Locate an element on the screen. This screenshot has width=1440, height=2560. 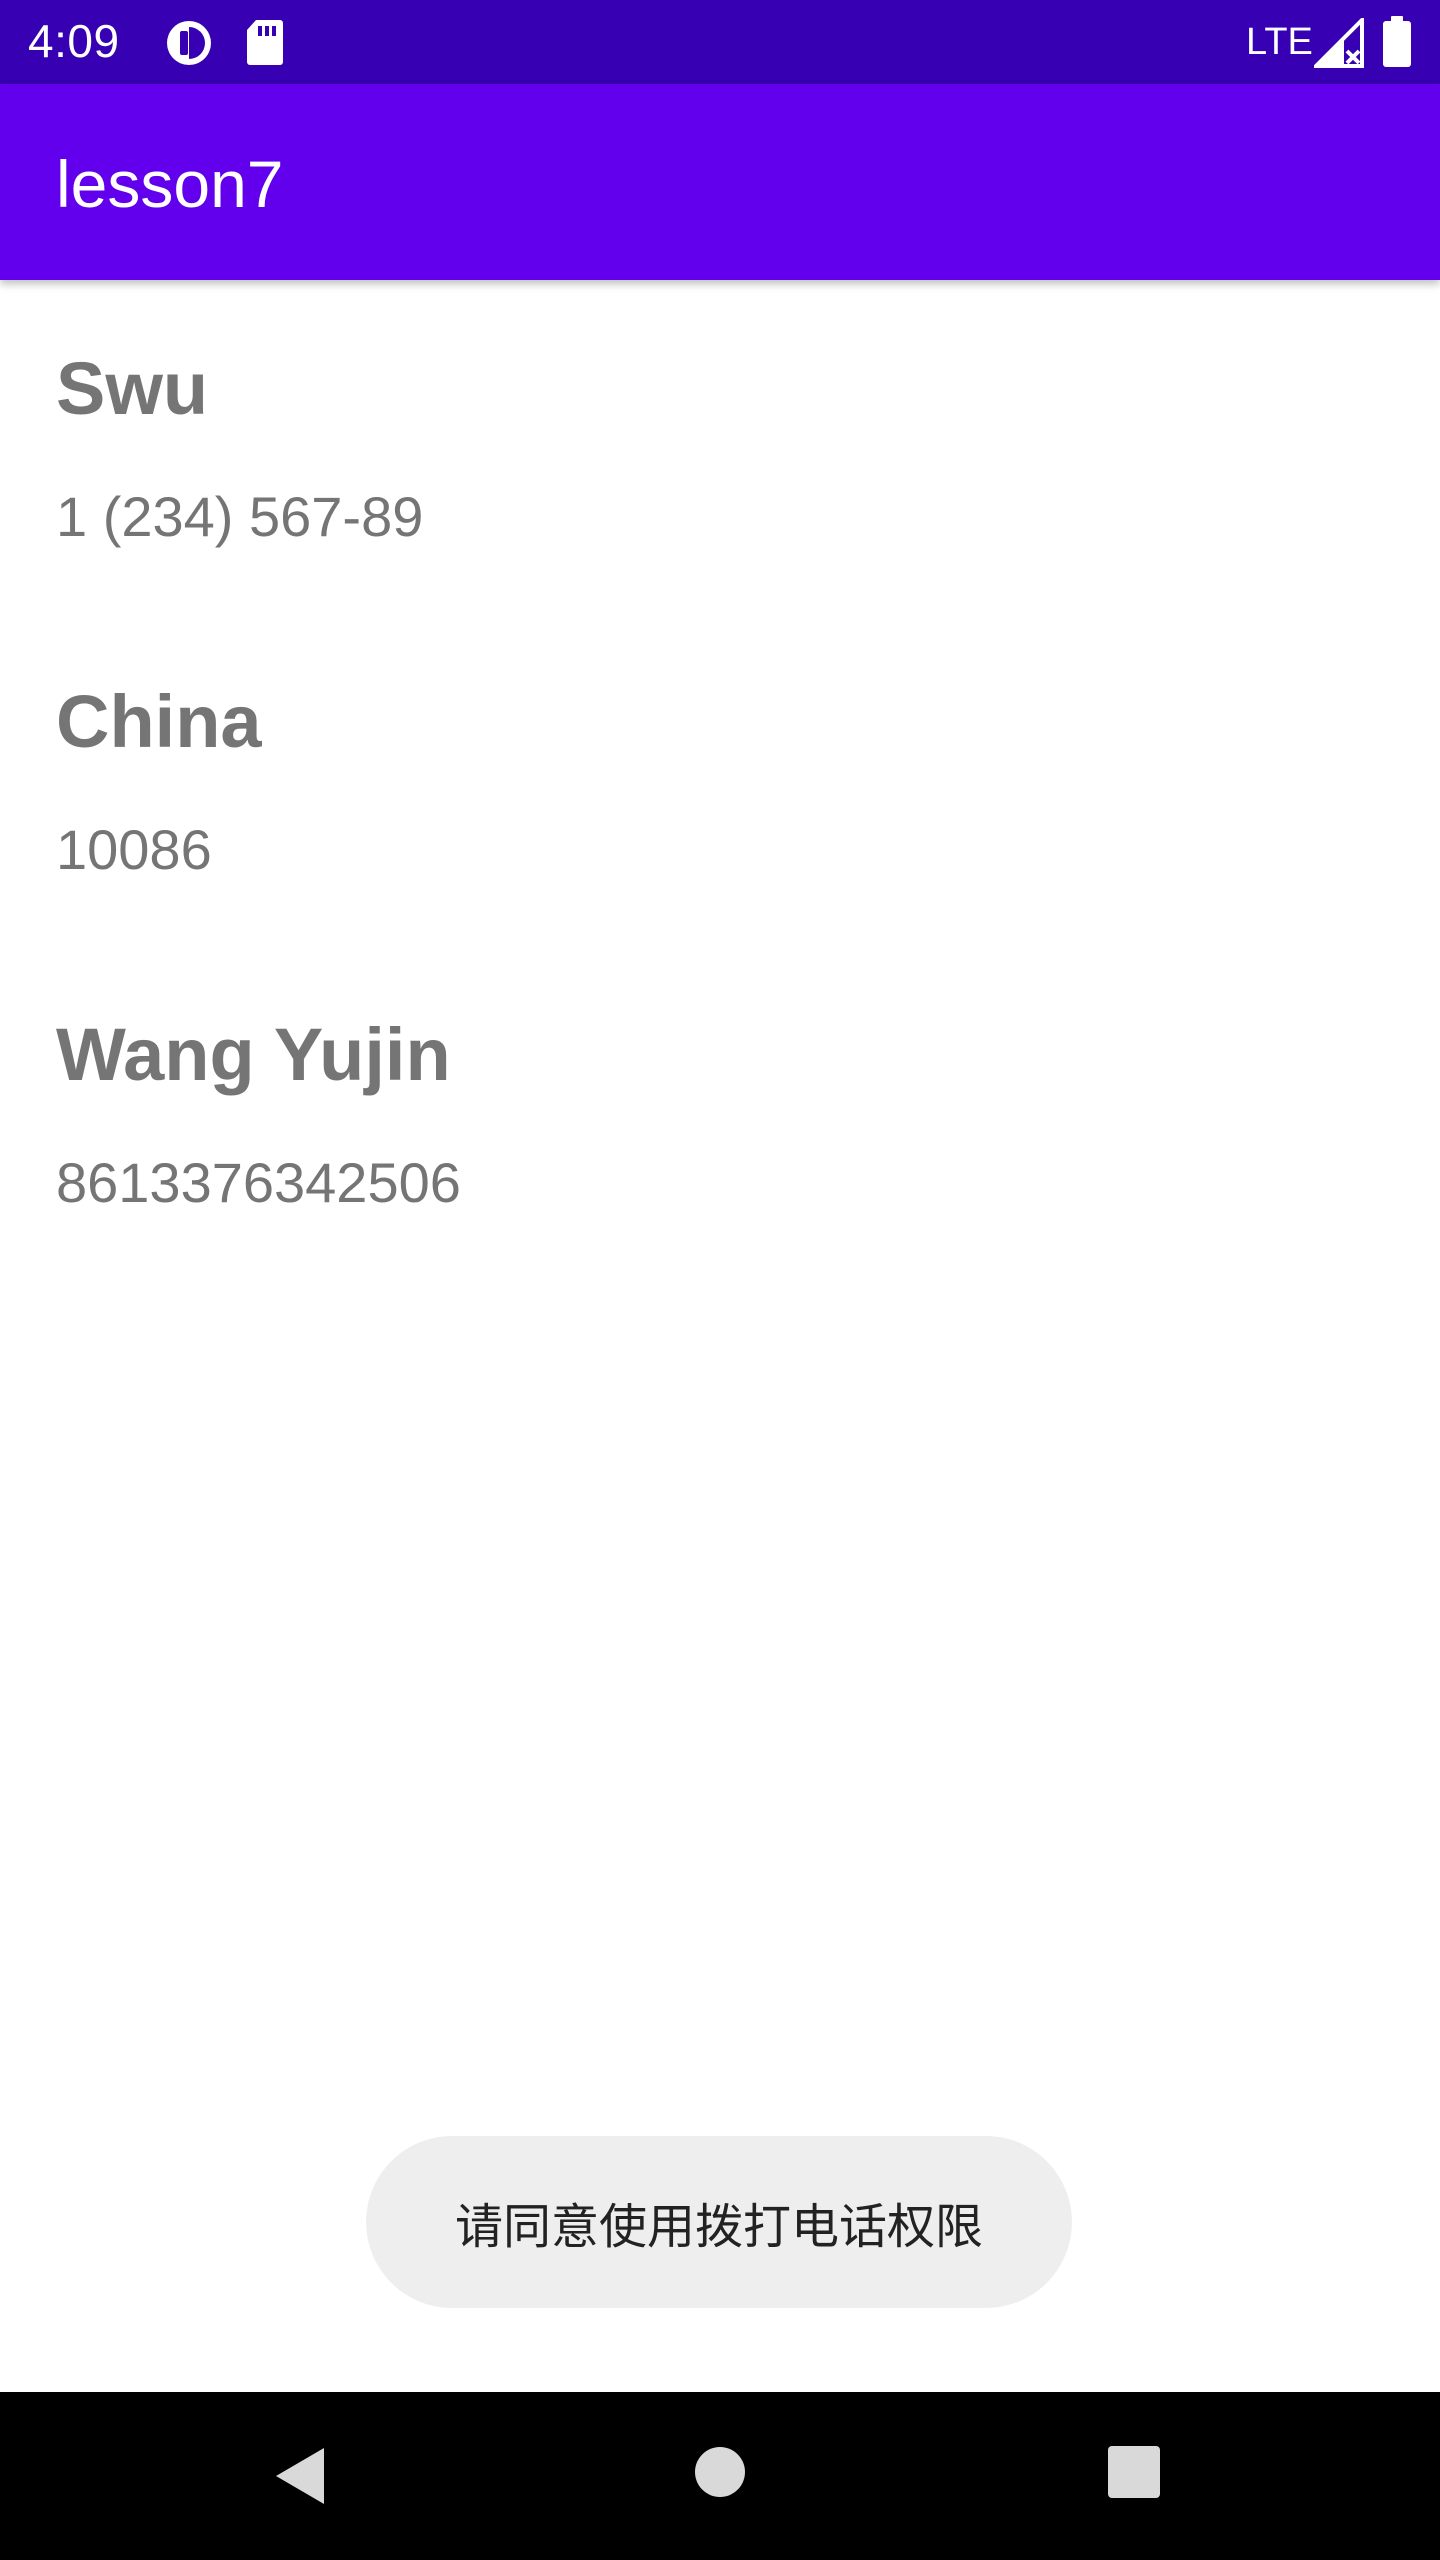
signal-no-data-icon is located at coordinates (1339, 43).